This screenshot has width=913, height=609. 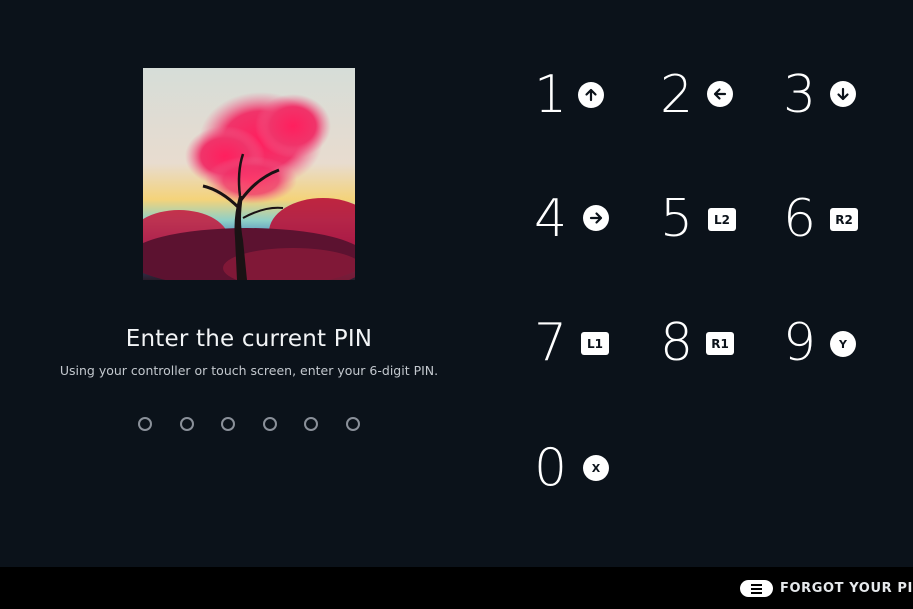 I want to click on key-digit: 6, so click(x=800, y=219).